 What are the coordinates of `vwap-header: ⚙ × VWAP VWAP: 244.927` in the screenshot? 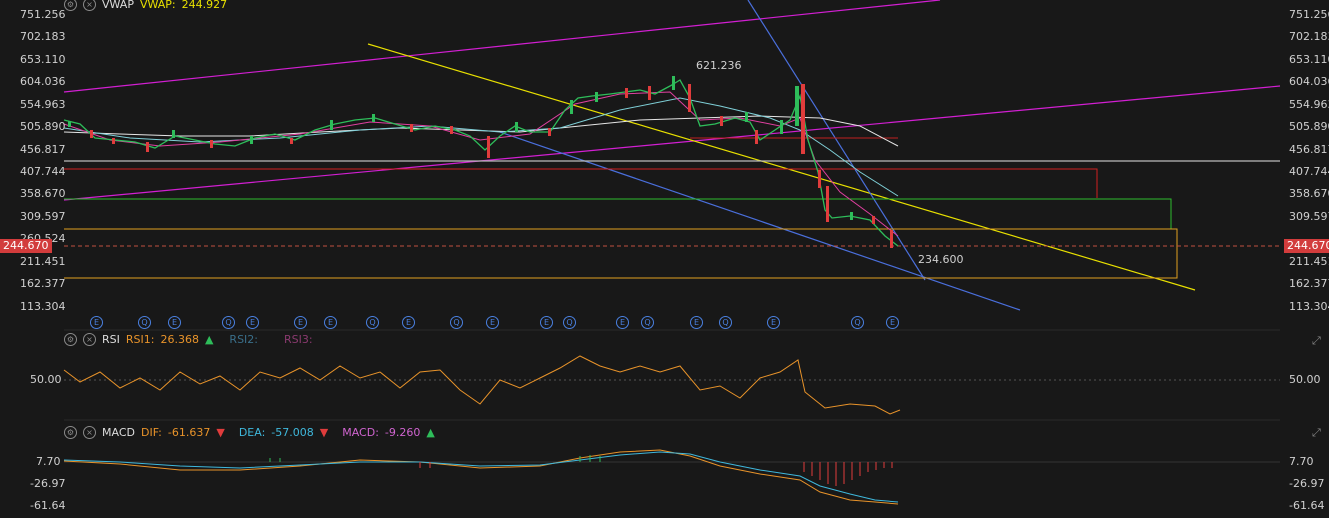 It's located at (145, 6).